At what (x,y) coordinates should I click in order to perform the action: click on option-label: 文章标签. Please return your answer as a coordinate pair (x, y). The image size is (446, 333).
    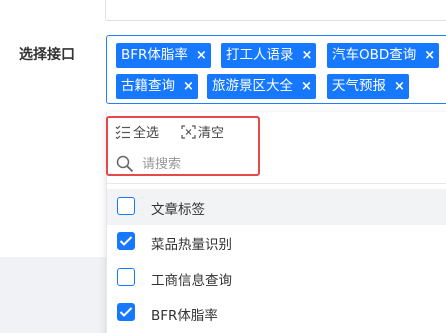
    Looking at the image, I should click on (178, 210).